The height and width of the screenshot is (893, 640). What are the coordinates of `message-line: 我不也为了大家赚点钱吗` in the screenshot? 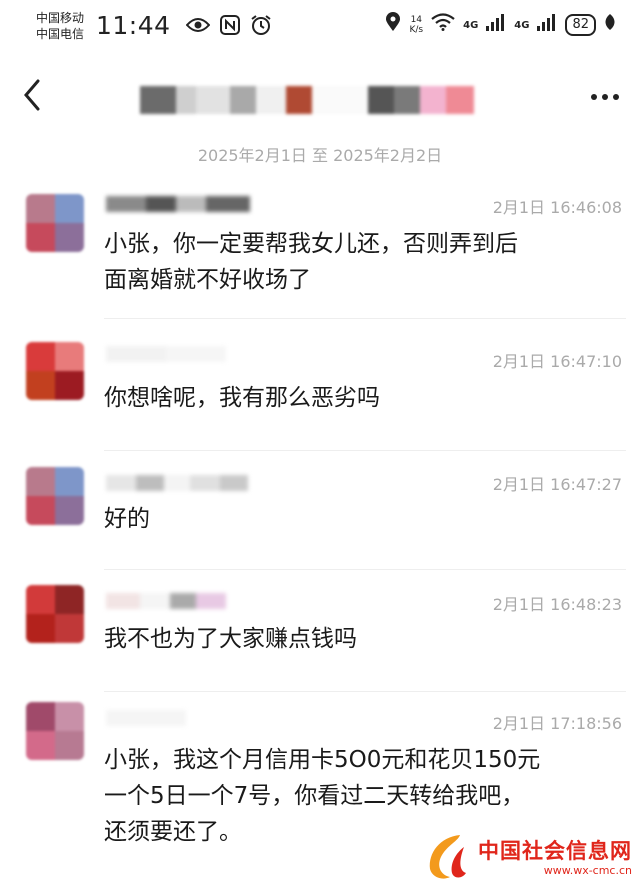 It's located at (230, 639).